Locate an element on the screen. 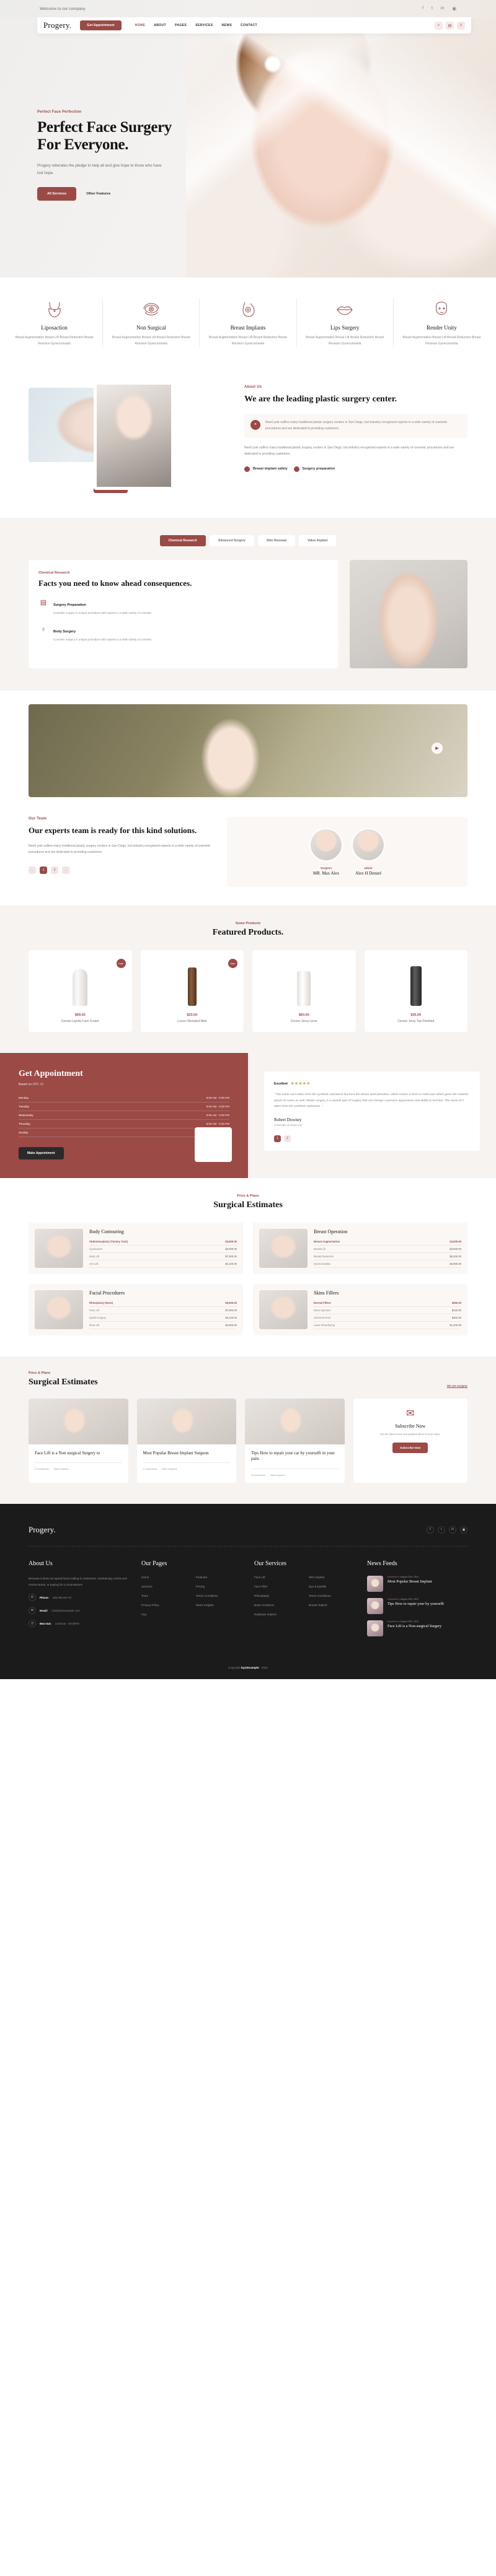  face-icon is located at coordinates (441, 310).